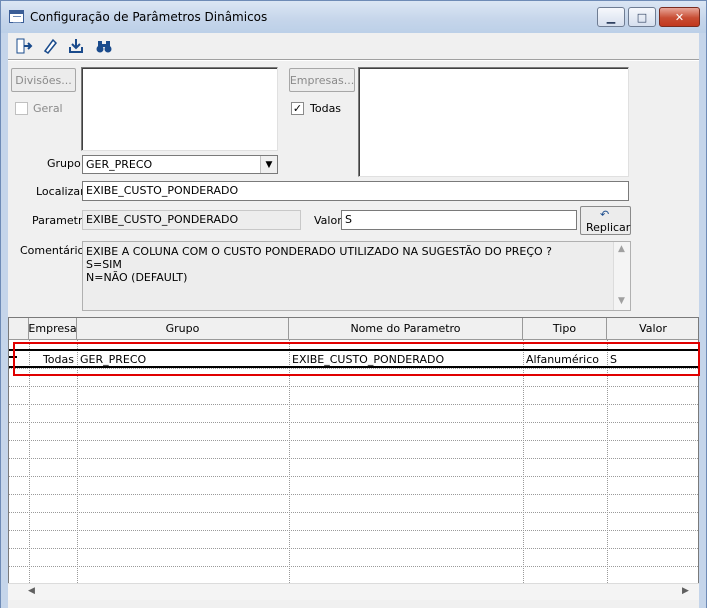 Image resolution: width=707 pixels, height=608 pixels. I want to click on geral-label: Geral, so click(48, 108).